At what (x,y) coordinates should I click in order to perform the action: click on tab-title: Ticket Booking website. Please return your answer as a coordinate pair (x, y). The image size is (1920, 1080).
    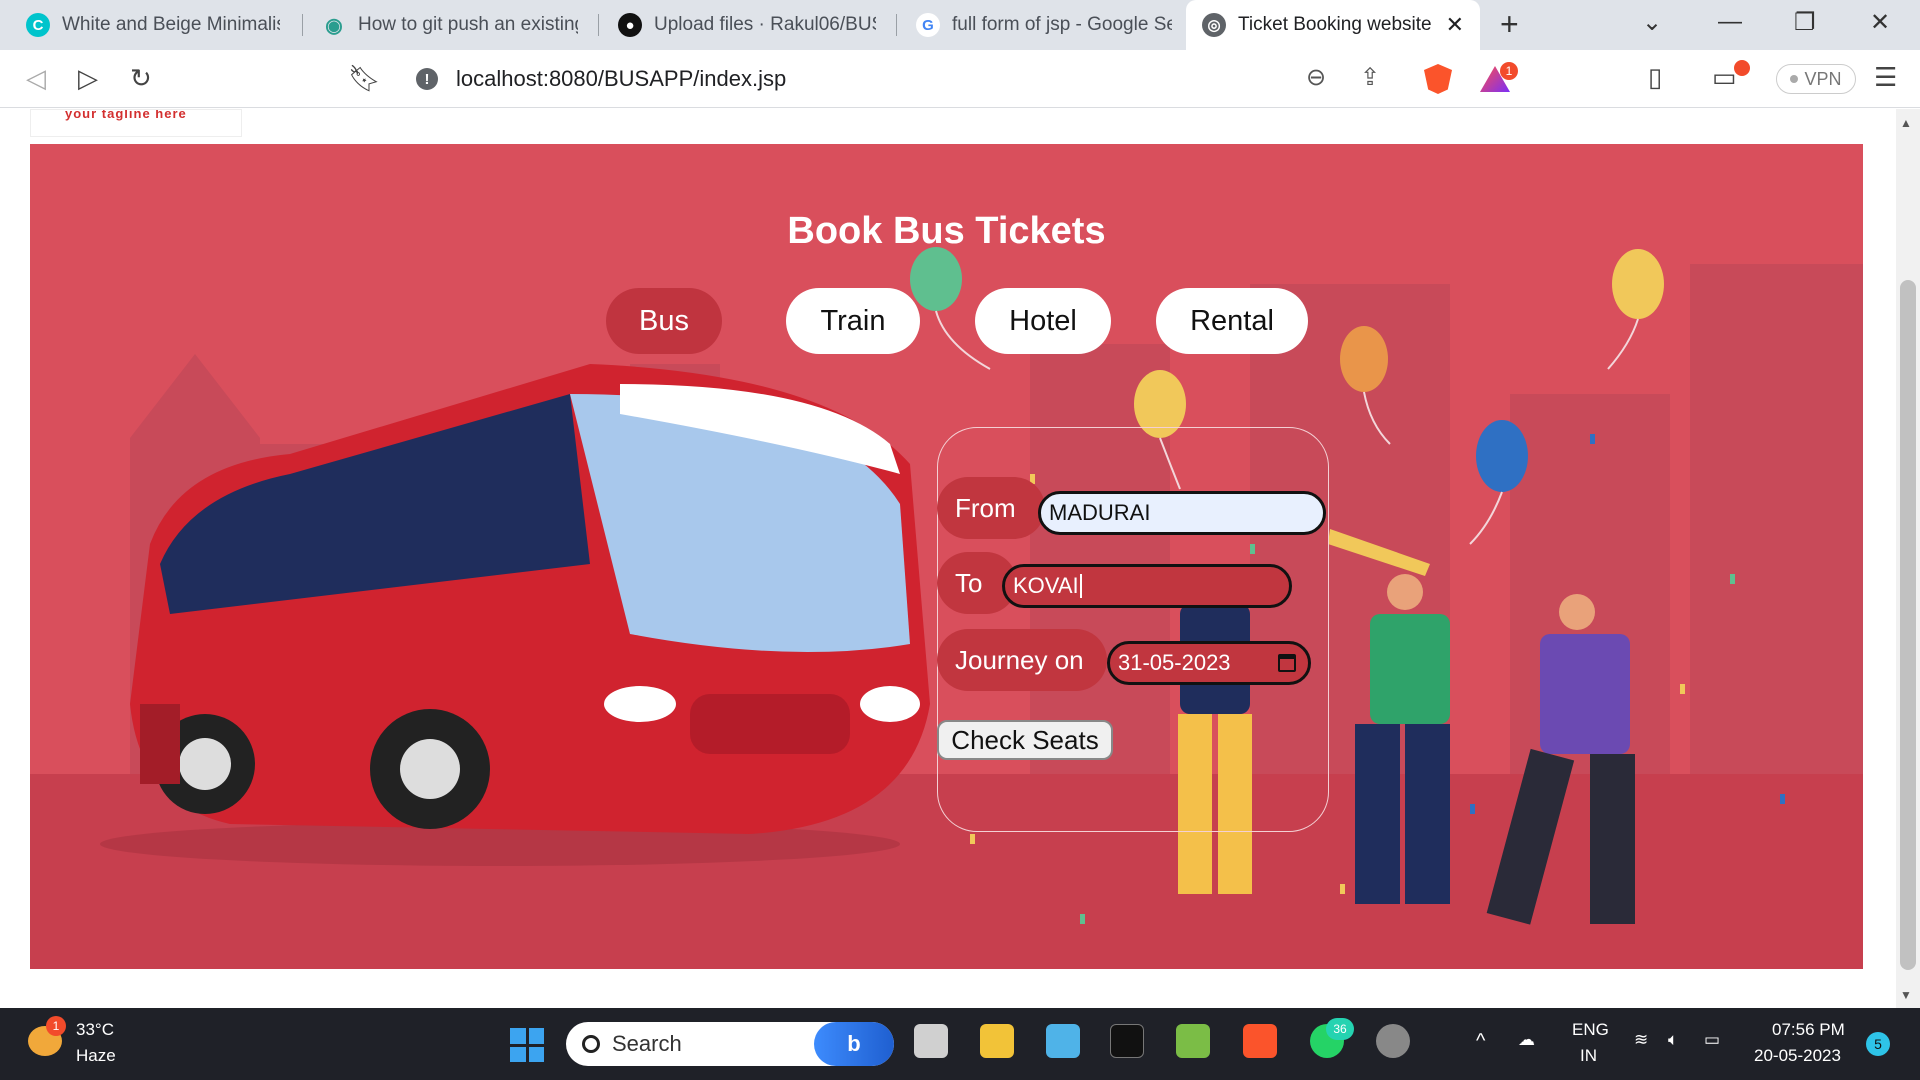
    Looking at the image, I should click on (1335, 24).